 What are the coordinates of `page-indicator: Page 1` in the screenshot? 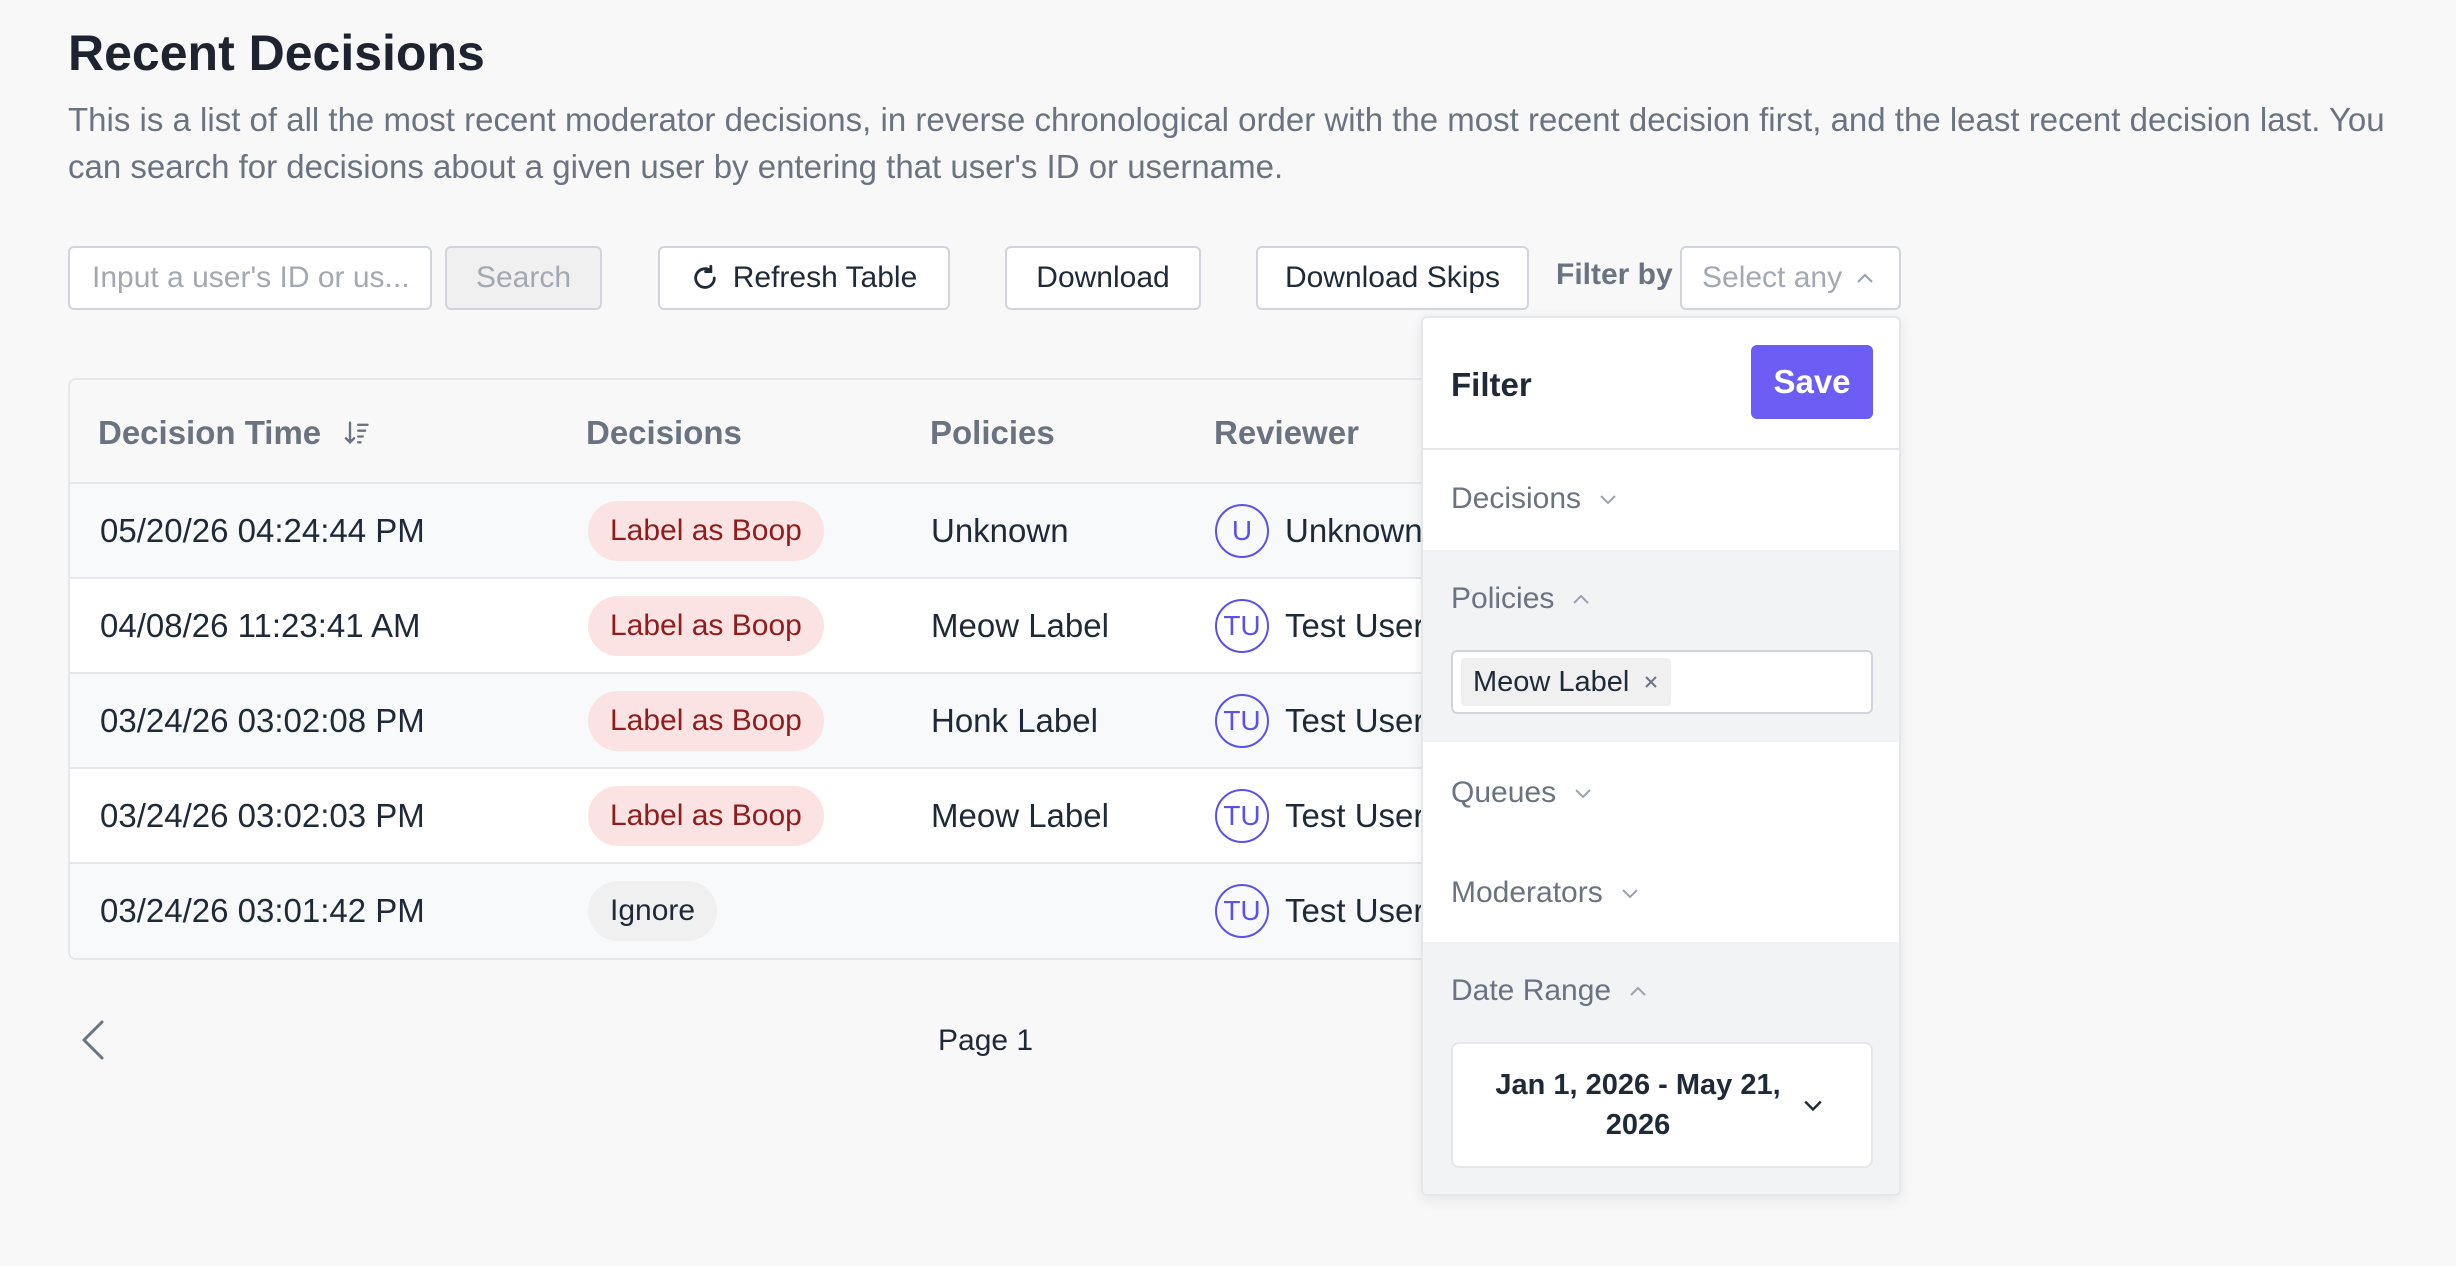 It's located at (986, 1040).